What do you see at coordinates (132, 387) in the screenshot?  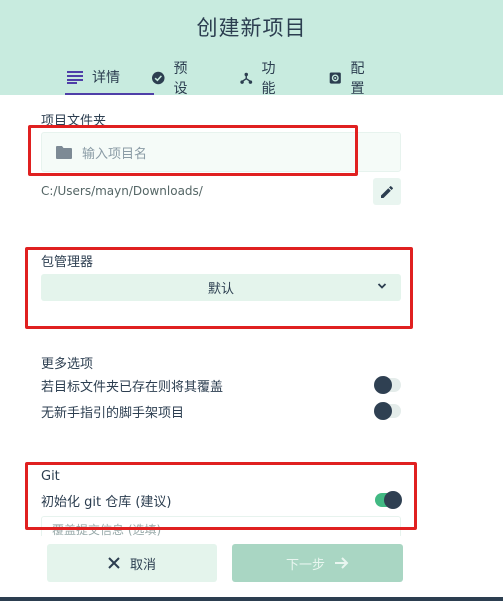 I see `overwrite-option-label: 若目标文件夹已存在则将其覆盖` at bounding box center [132, 387].